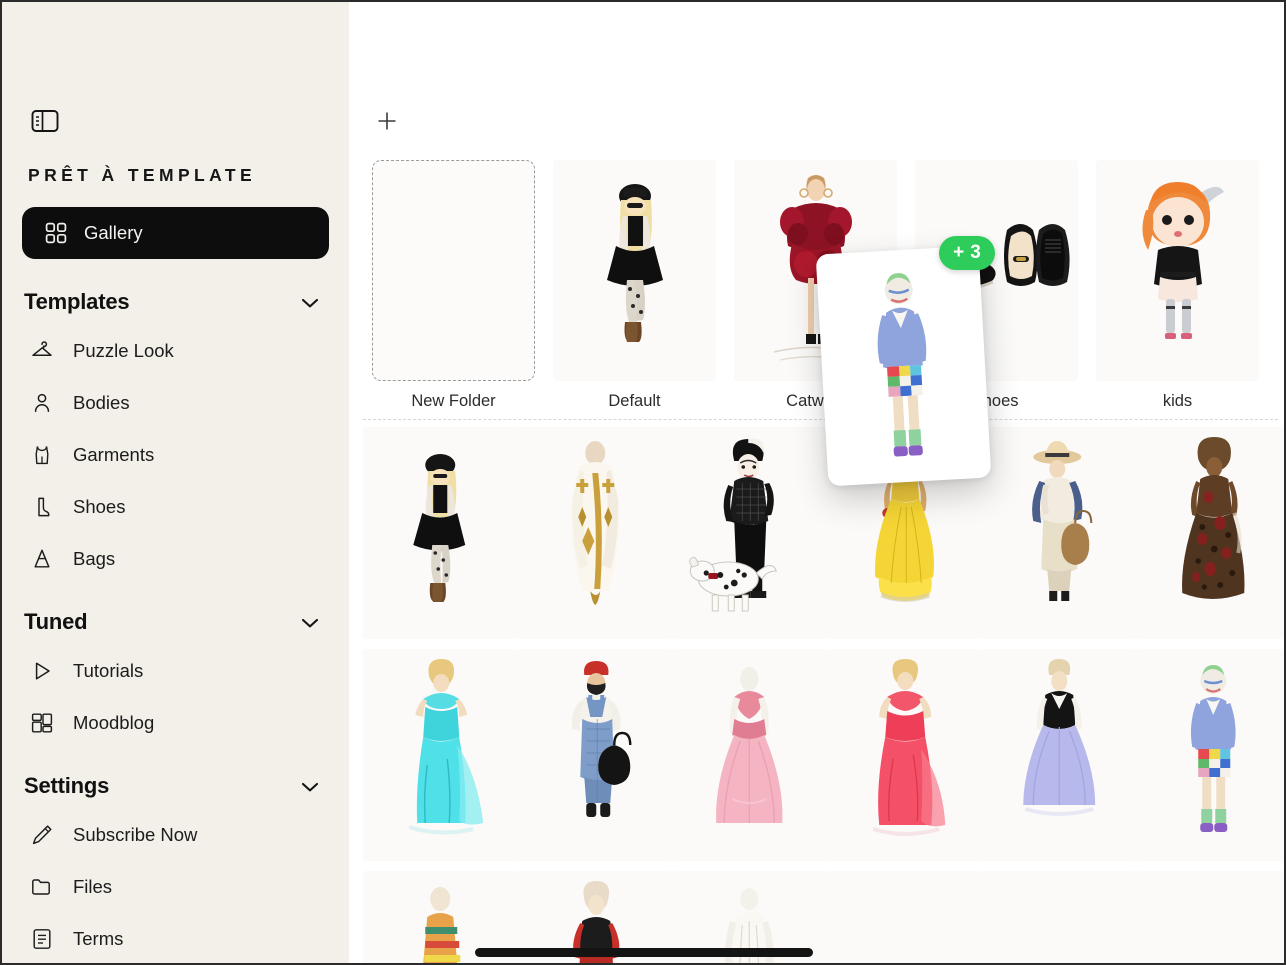 The image size is (1286, 965). What do you see at coordinates (967, 253) in the screenshot?
I see `drag-count-badge: + 3` at bounding box center [967, 253].